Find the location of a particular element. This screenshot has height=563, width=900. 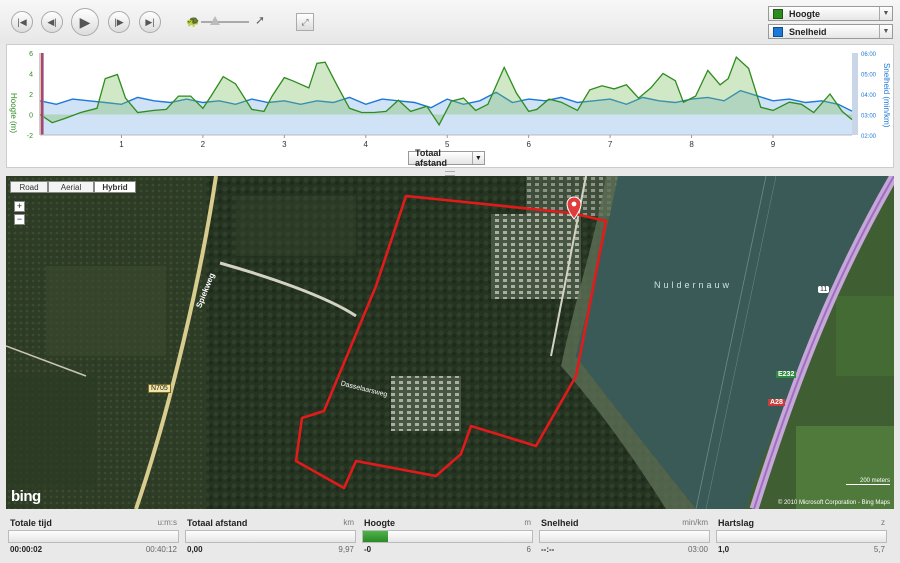

tab-road: Road is located at coordinates (29, 187).